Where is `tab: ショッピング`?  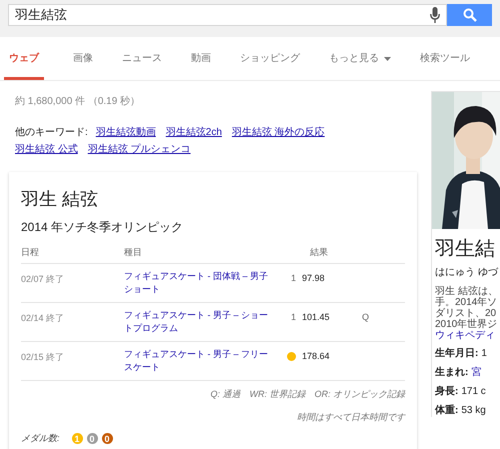
tab: ショッピング is located at coordinates (267, 58).